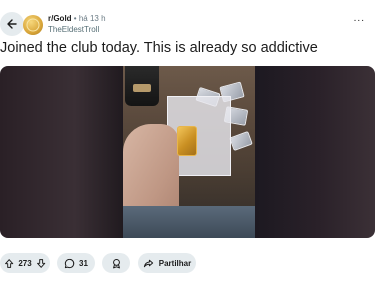 The width and height of the screenshot is (375, 281). I want to click on subreddit-avatar, so click(33, 25).